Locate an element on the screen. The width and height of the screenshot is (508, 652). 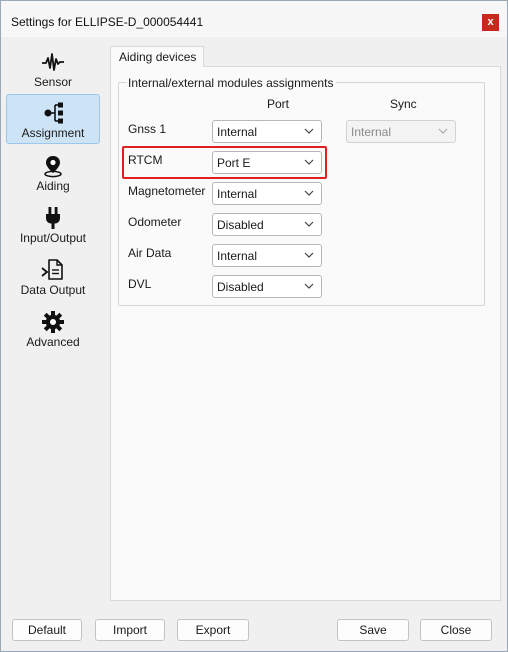
magnetometer-port-select: Internal is located at coordinates (267, 193).